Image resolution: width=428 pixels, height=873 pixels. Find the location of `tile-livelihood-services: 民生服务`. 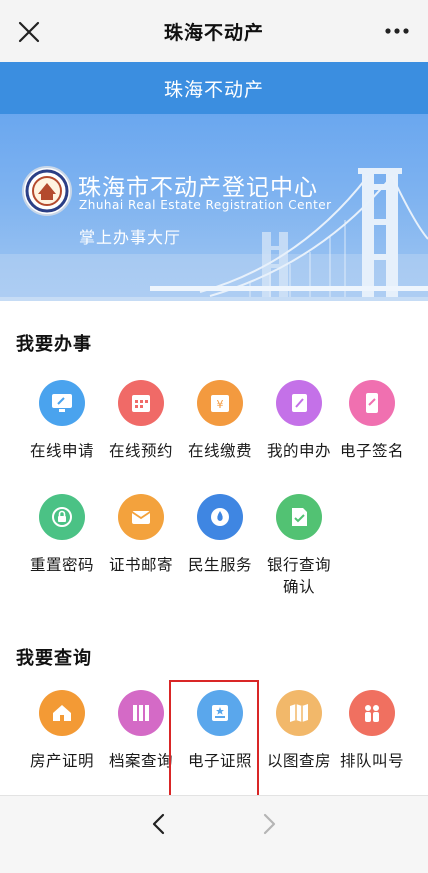

tile-livelihood-services: 民生服务 is located at coordinates (220, 535).